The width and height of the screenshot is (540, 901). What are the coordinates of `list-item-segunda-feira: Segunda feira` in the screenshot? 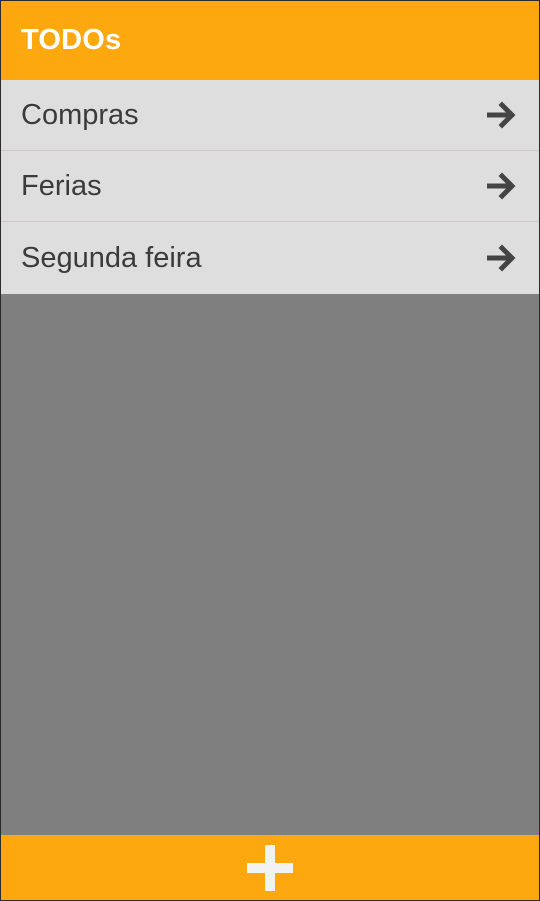 It's located at (270, 258).